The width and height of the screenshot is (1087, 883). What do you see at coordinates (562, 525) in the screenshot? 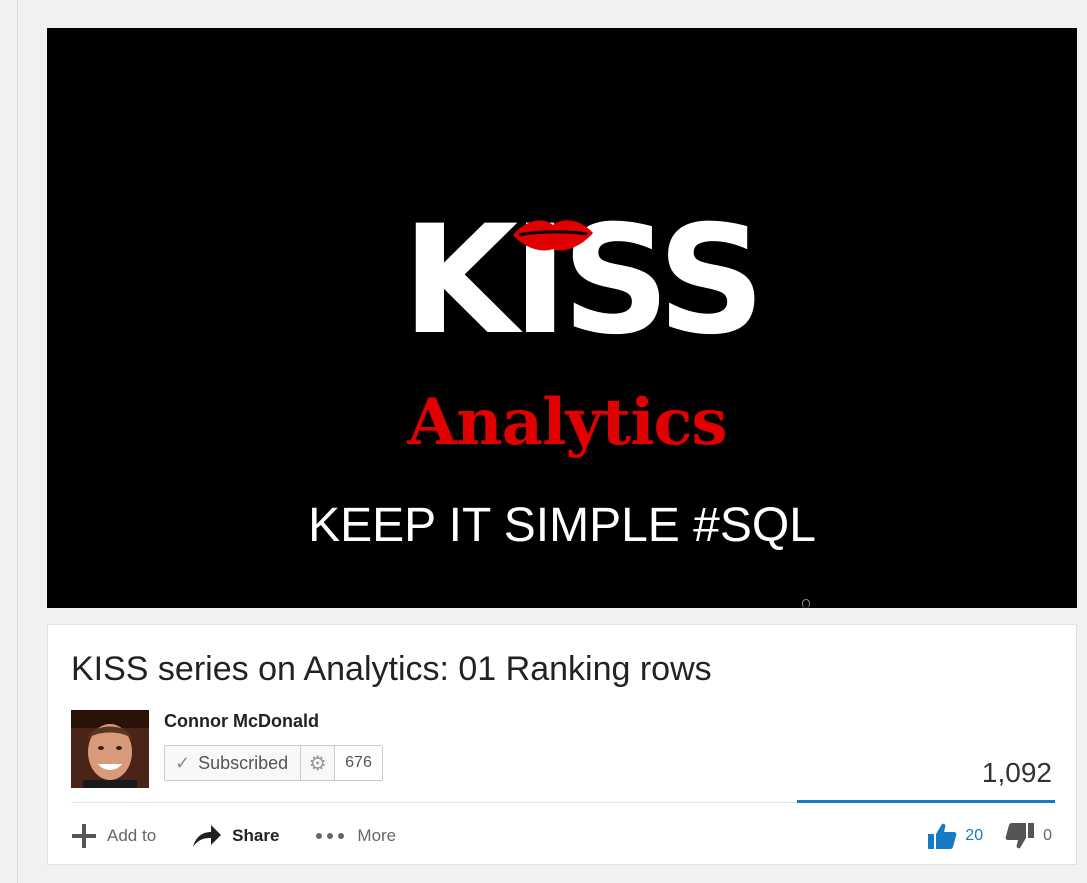
I see `video-tagline: KEEP IT SIMPLE #SQL` at bounding box center [562, 525].